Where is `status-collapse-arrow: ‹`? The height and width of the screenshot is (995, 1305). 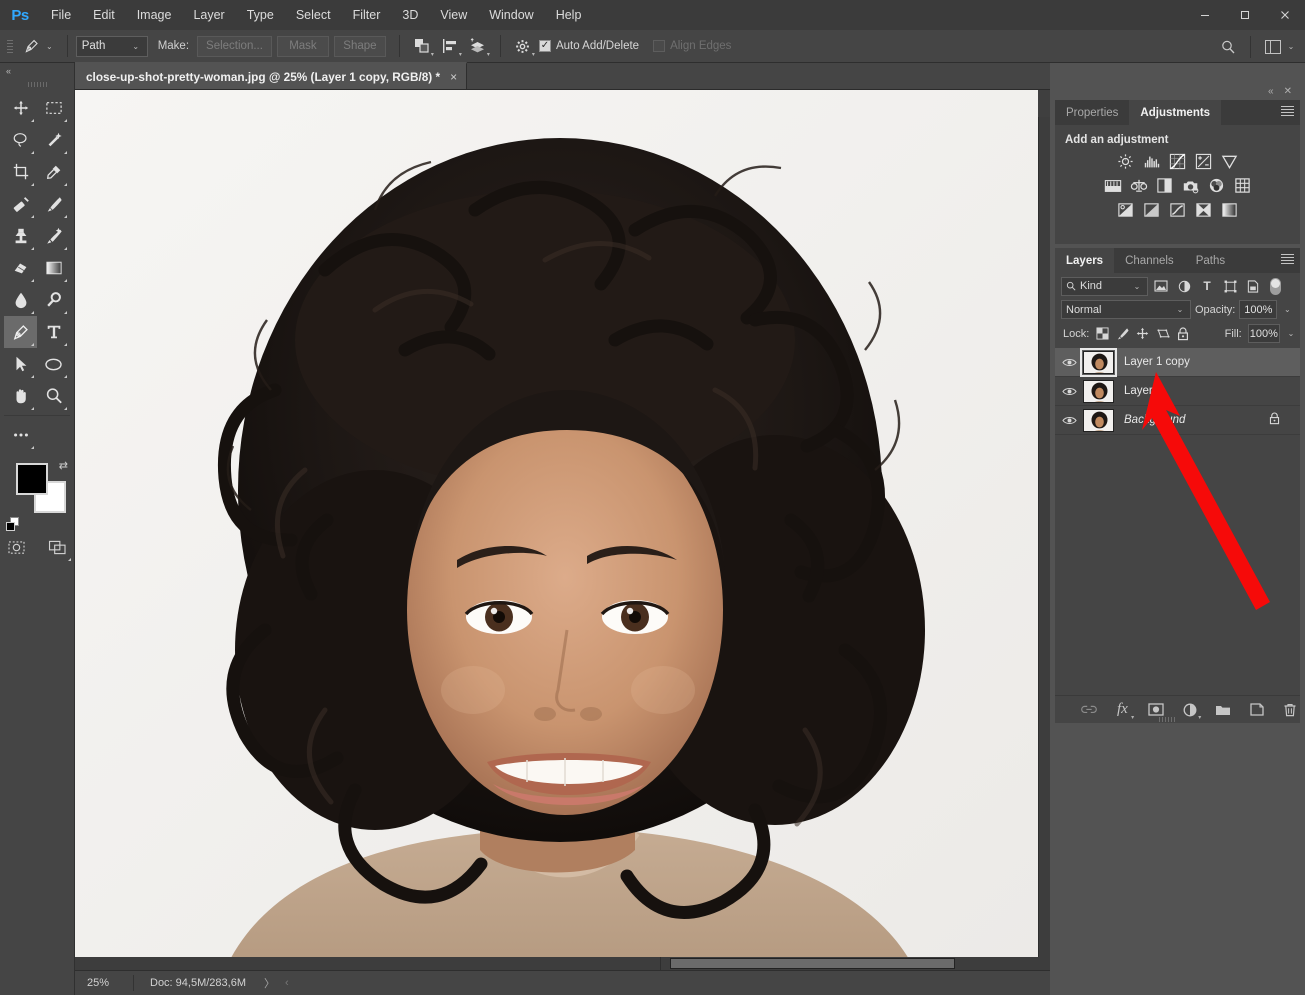 status-collapse-arrow: ‹ is located at coordinates (282, 983).